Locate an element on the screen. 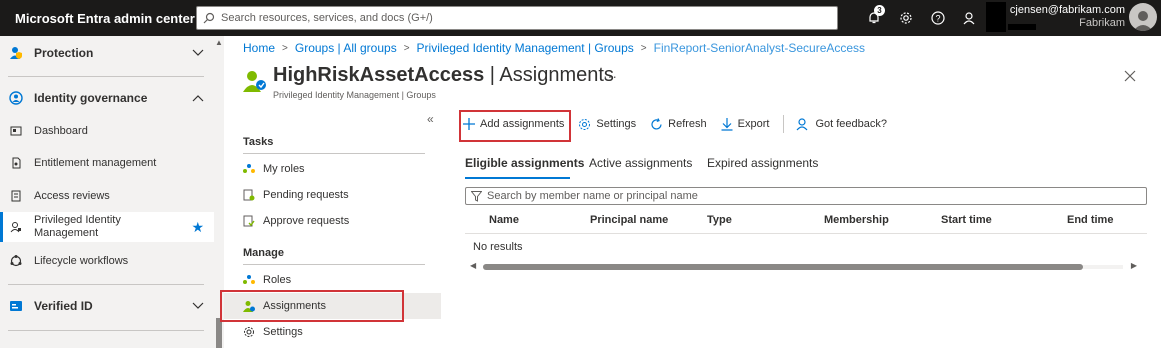  search-placeholder: Search by member name or principal name is located at coordinates (592, 196).